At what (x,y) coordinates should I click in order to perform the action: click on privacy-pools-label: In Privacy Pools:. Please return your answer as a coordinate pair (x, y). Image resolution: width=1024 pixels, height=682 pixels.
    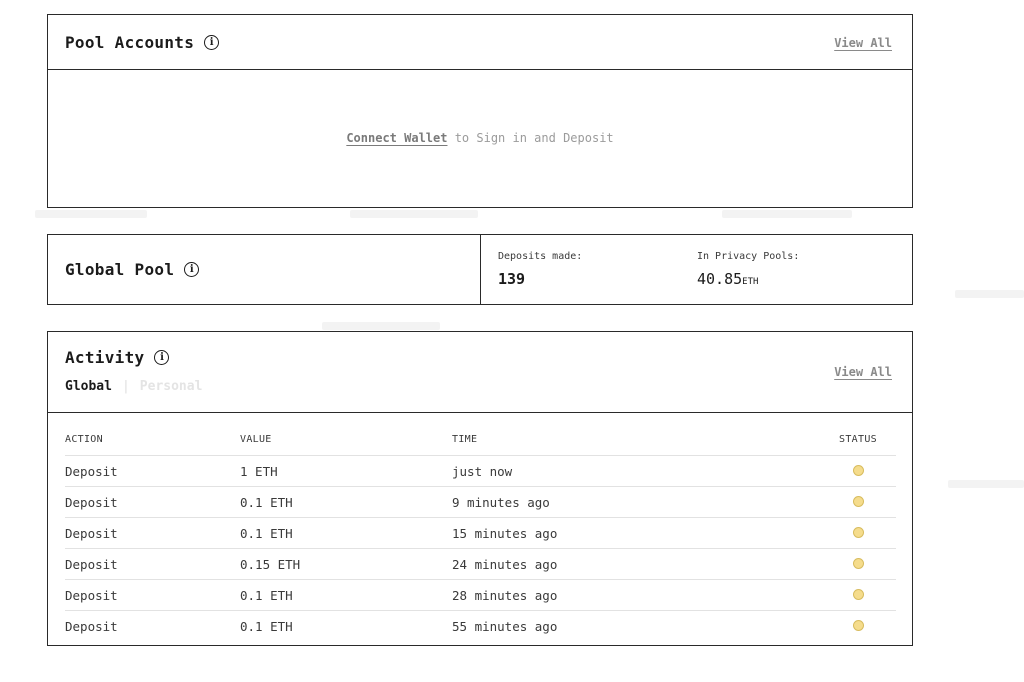
    Looking at the image, I should click on (748, 256).